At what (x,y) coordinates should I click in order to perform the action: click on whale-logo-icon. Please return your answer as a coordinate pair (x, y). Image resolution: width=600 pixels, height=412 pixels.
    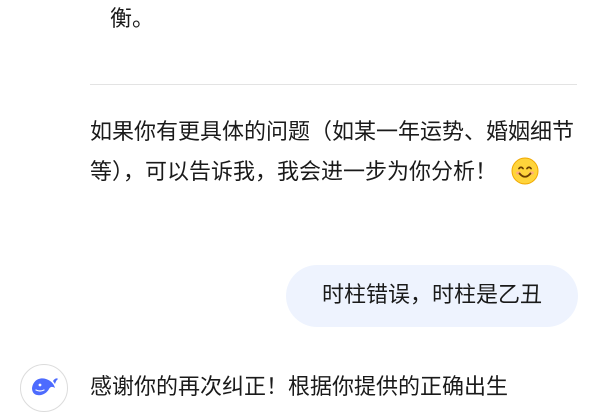
    Looking at the image, I should click on (44, 388).